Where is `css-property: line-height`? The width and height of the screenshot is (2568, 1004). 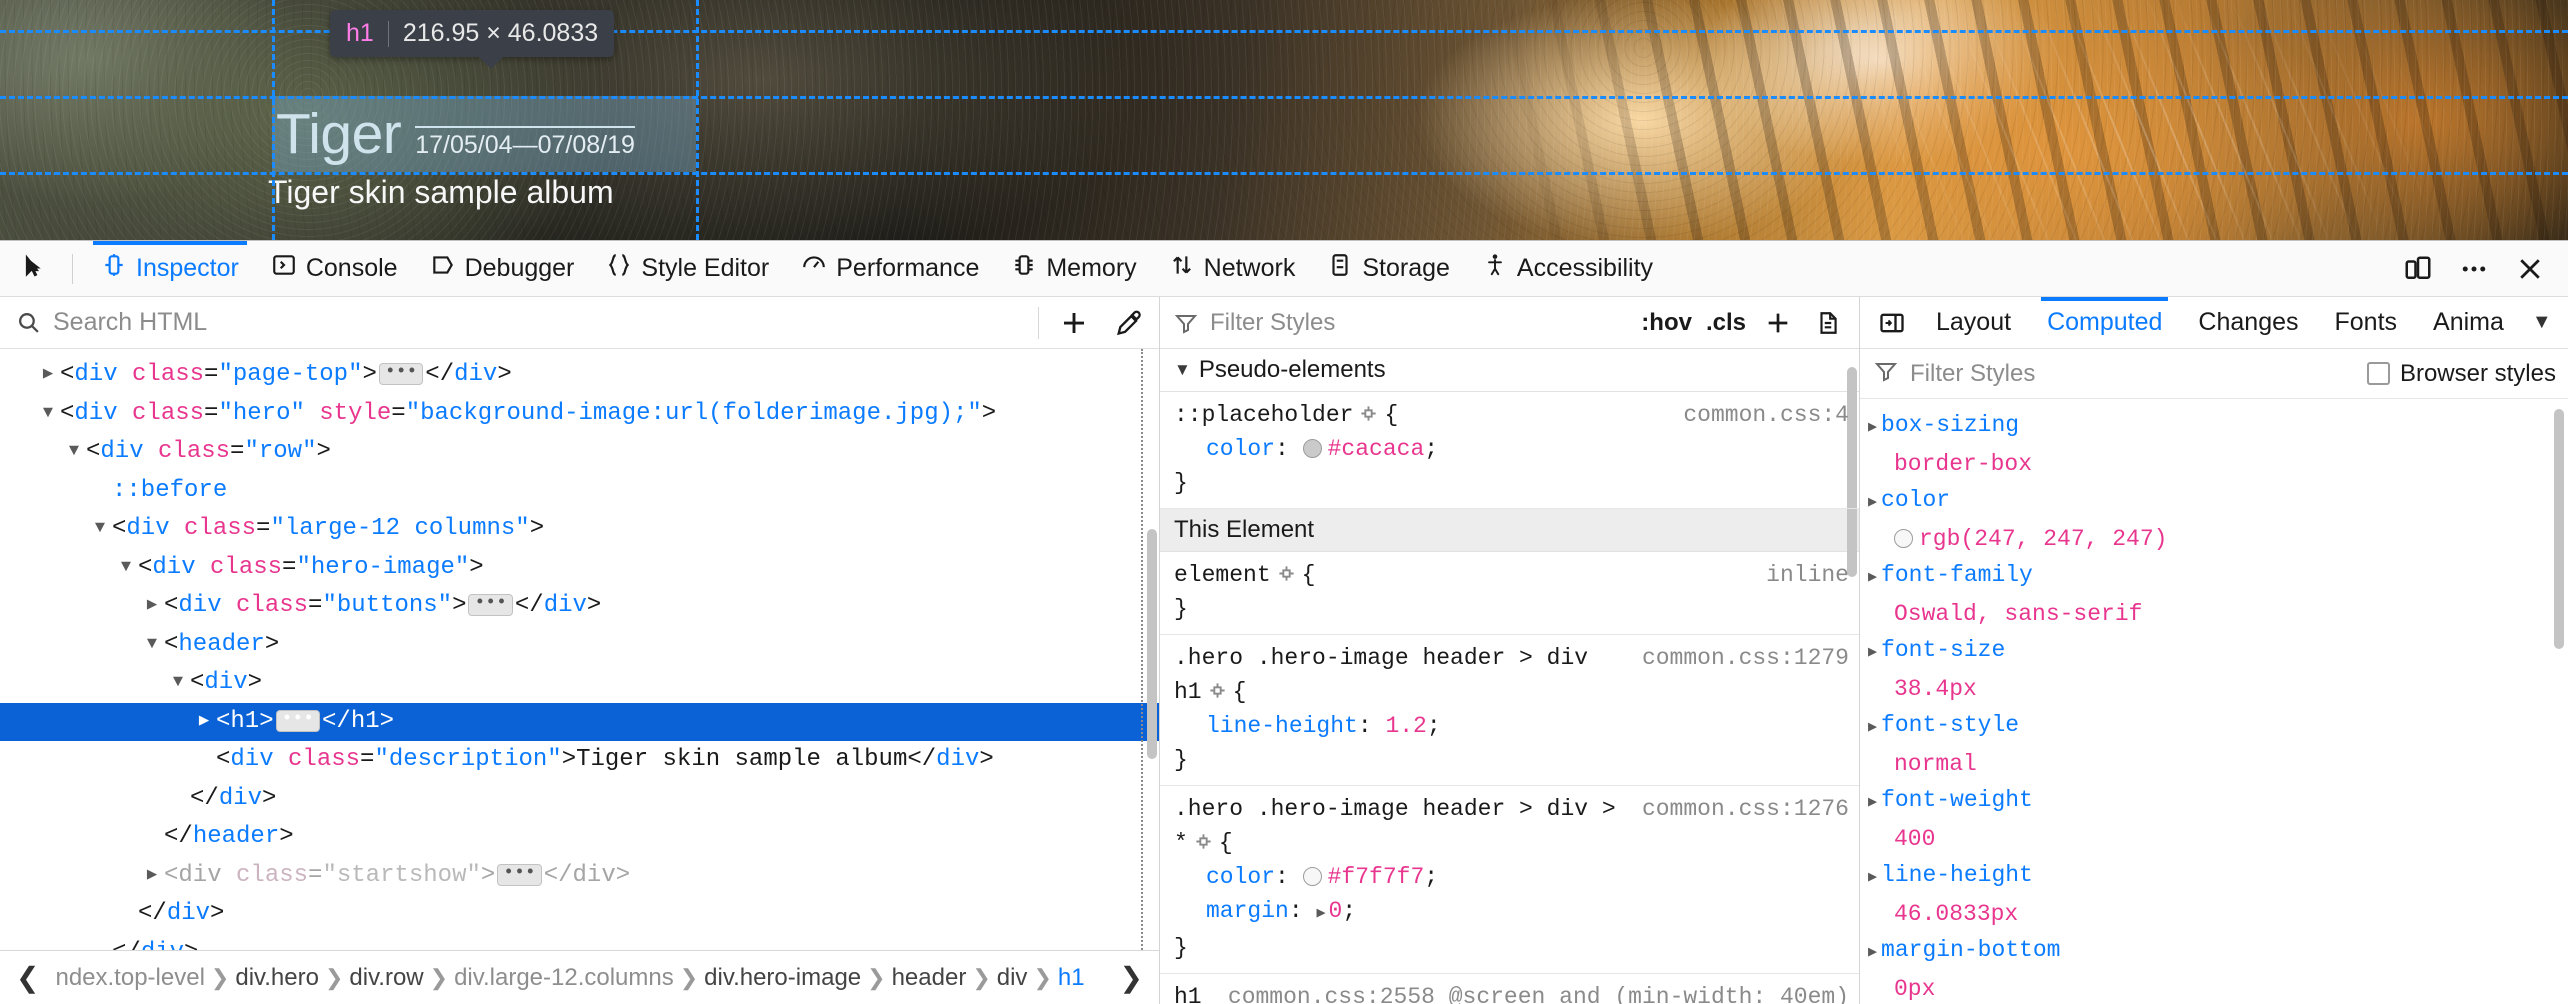 css-property: line-height is located at coordinates (1282, 726).